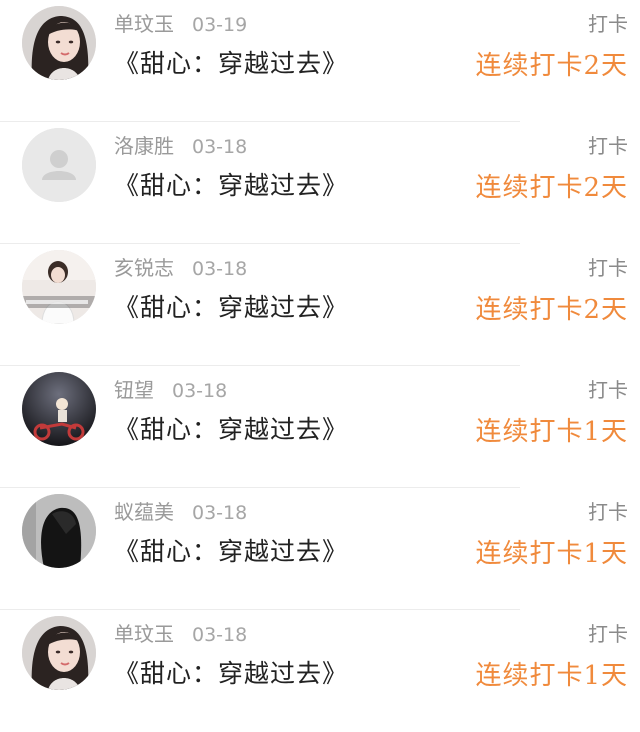 Image resolution: width=640 pixels, height=732 pixels. What do you see at coordinates (144, 268) in the screenshot?
I see `user-name: 亥锐志` at bounding box center [144, 268].